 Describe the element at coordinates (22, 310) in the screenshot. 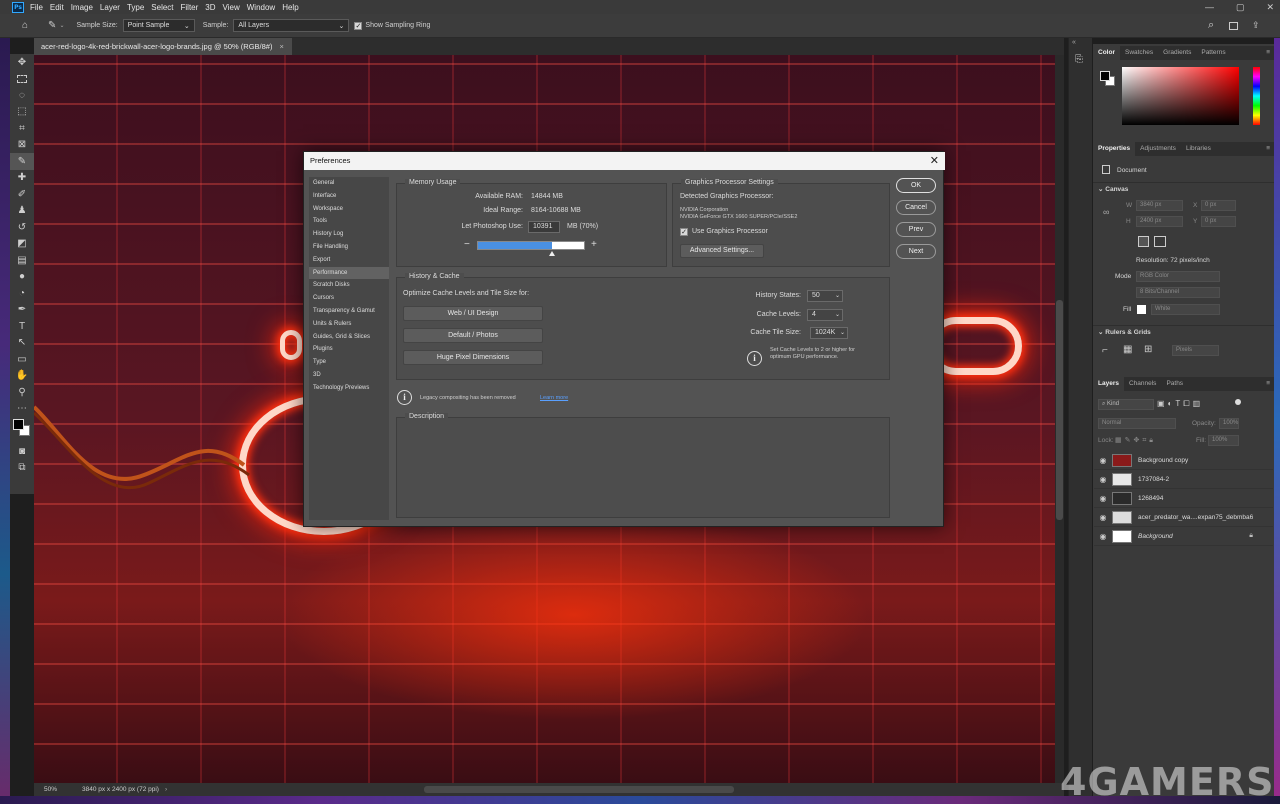

I see `pen-tool-icon: ✒` at that location.